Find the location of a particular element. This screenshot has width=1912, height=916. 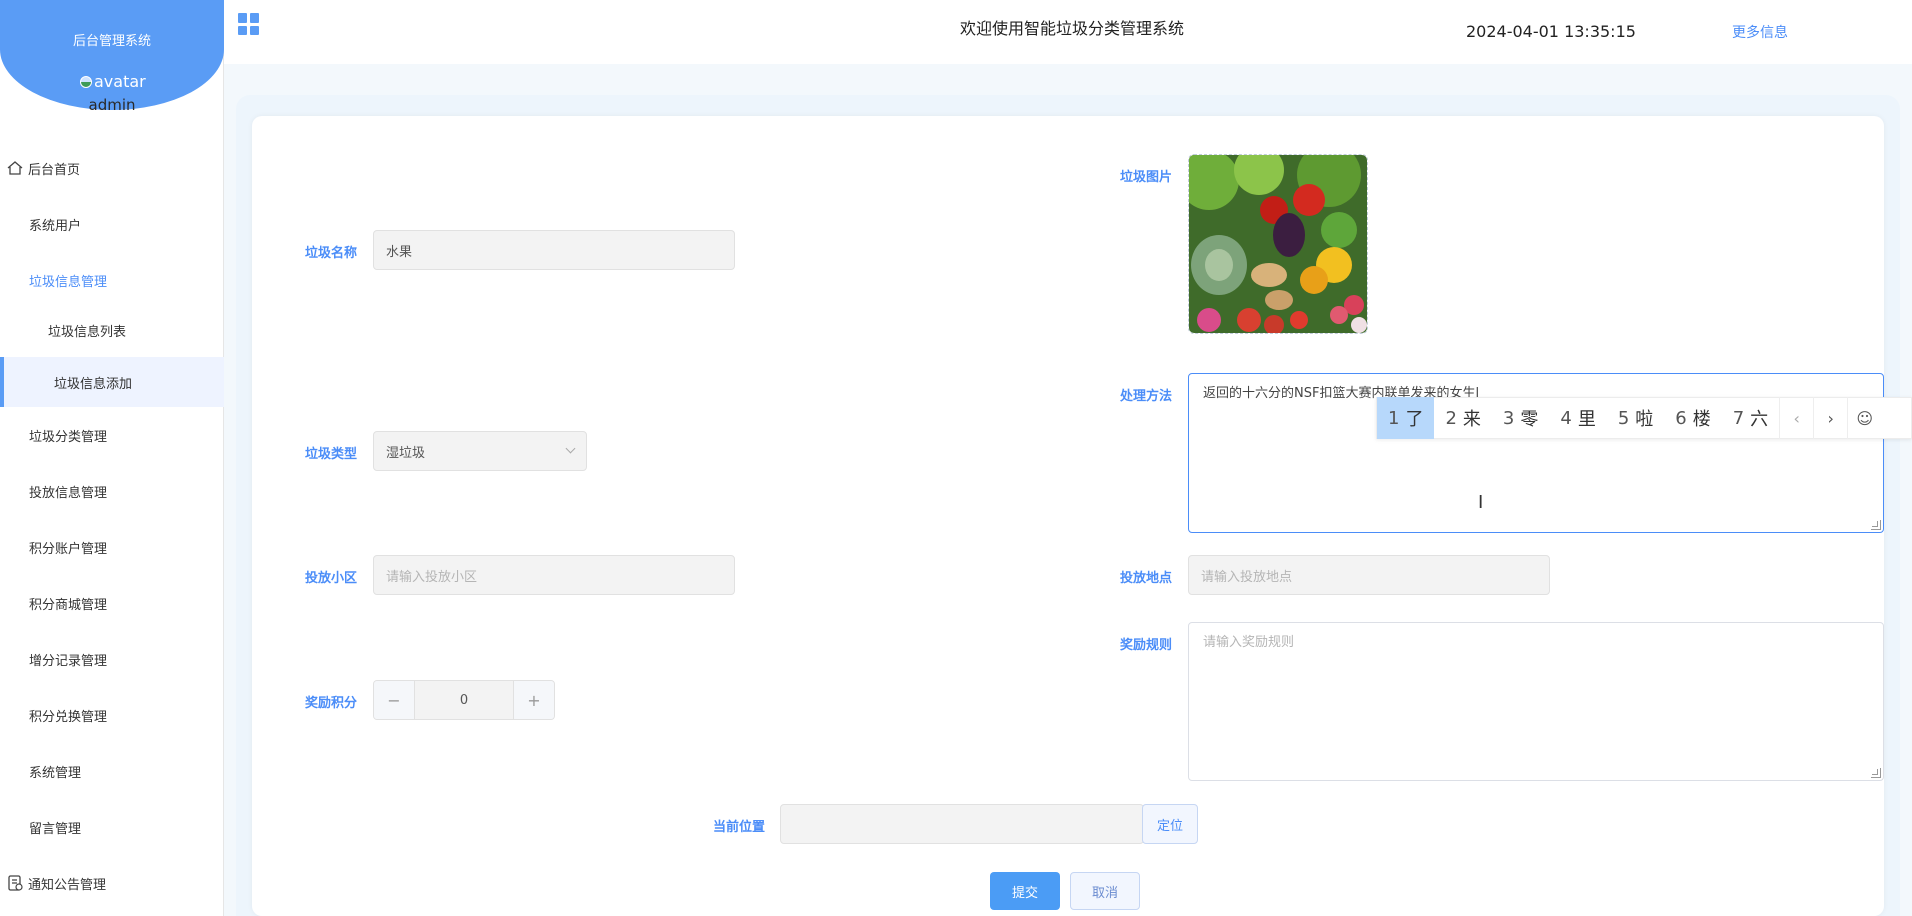

ime-candidate-text: 啦 is located at coordinates (1644, 419).